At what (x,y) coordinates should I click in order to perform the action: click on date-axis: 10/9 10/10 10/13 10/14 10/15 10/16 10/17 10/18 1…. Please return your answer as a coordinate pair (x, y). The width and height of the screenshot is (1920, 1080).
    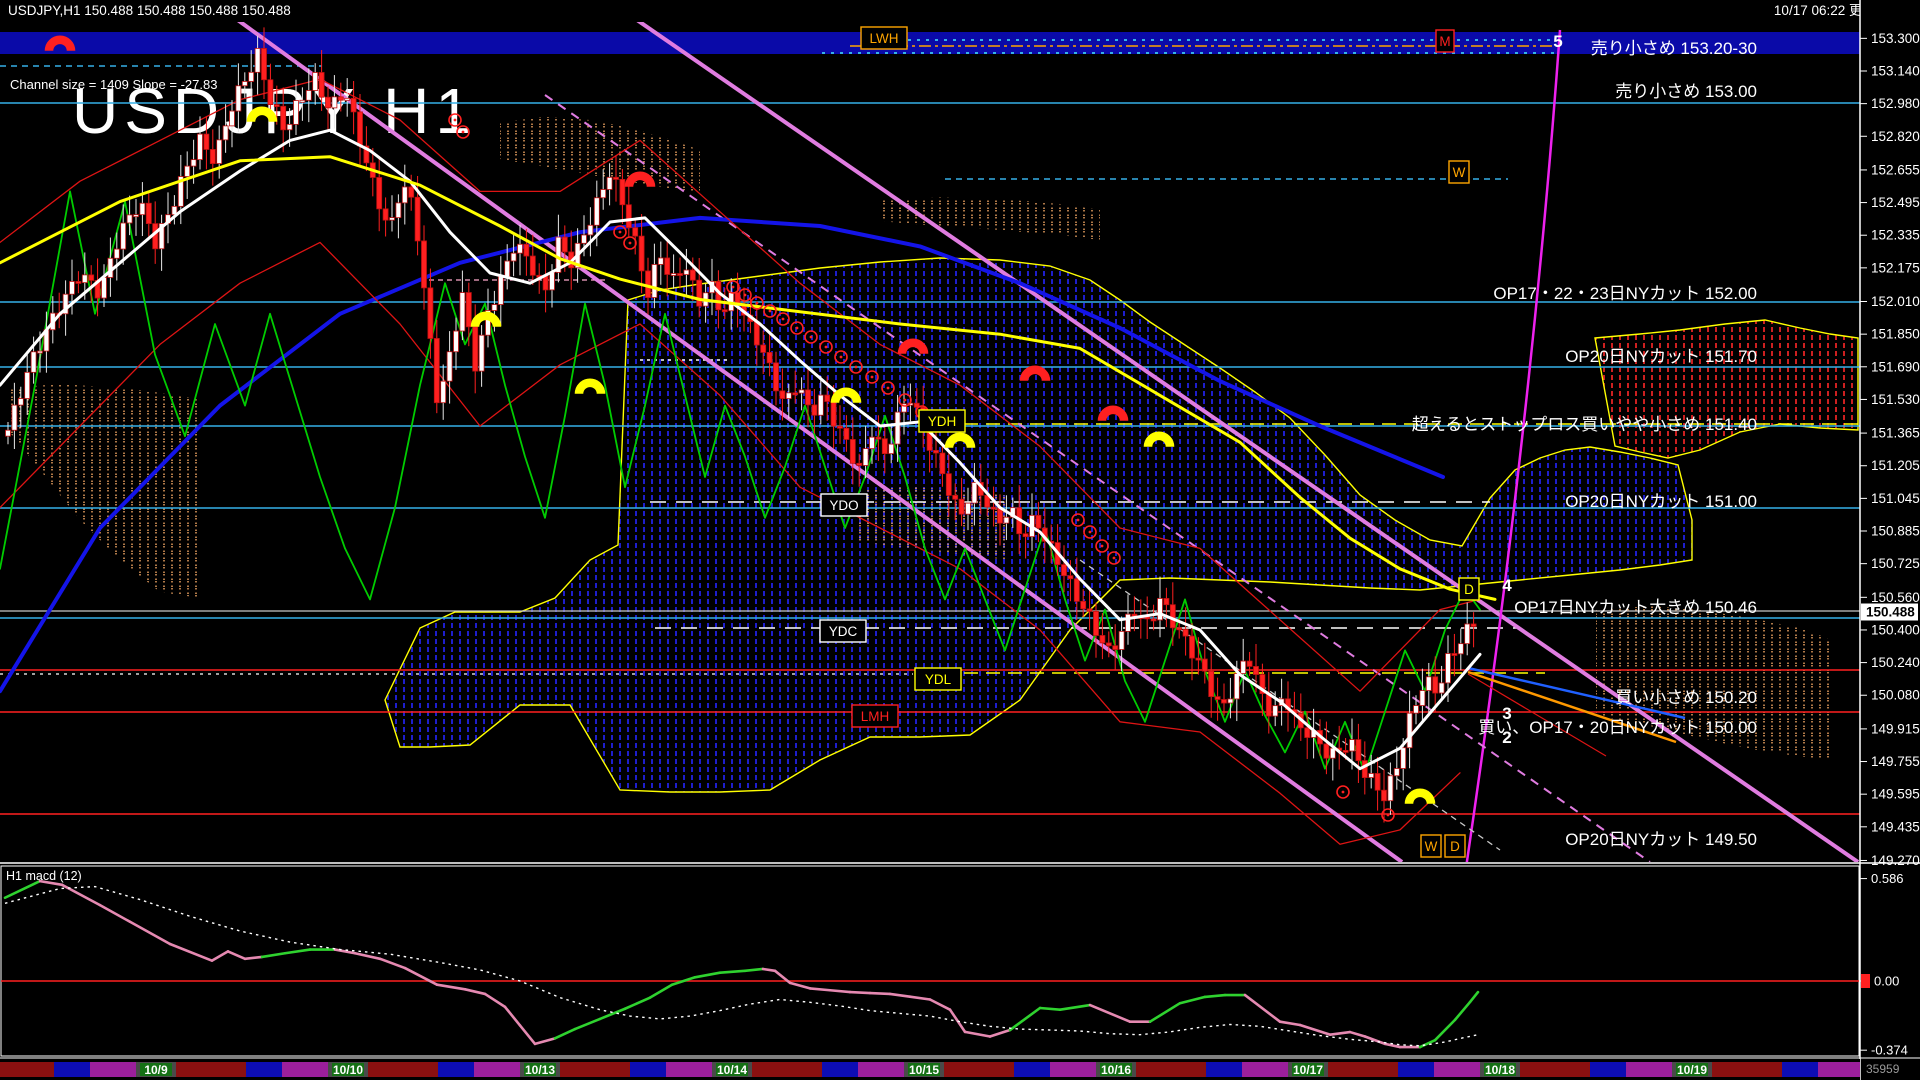
    Looking at the image, I should click on (930, 1069).